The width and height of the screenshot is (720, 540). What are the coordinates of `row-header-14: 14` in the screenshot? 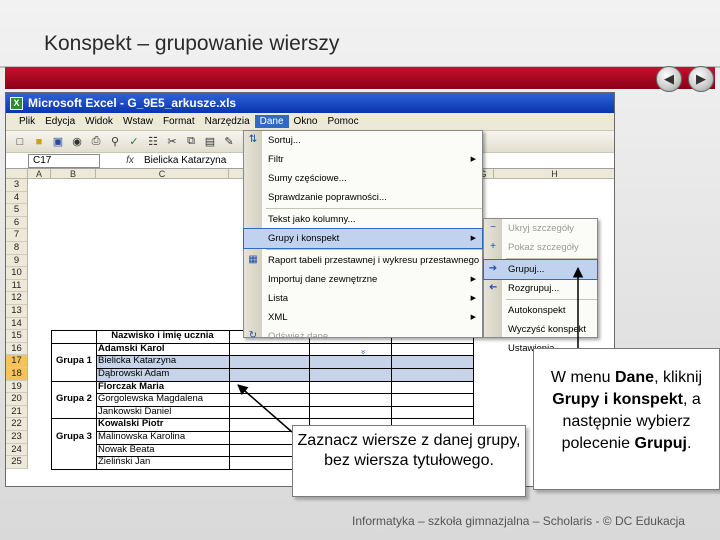 It's located at (17, 324).